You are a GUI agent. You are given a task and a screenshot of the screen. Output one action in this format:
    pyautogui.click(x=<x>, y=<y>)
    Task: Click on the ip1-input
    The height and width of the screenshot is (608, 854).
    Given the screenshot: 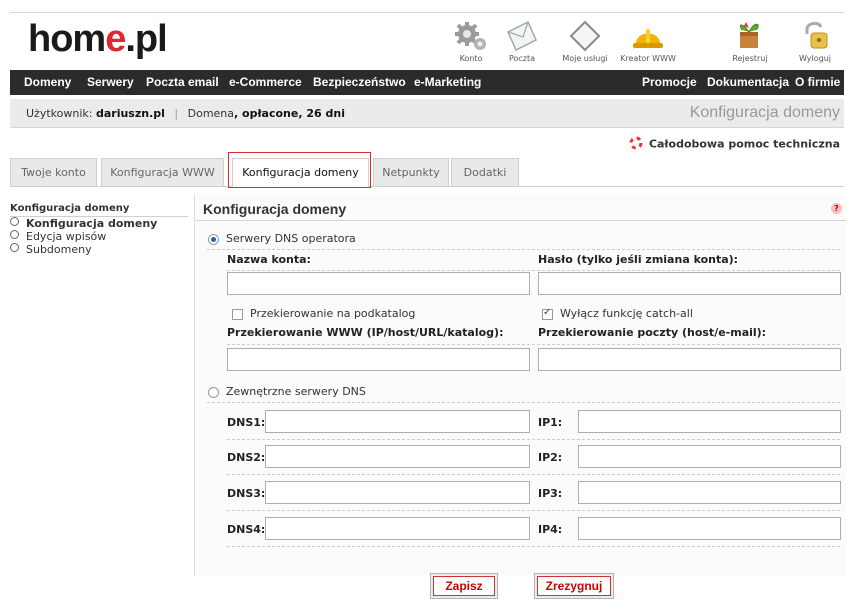 What is the action you would take?
    pyautogui.click(x=709, y=421)
    